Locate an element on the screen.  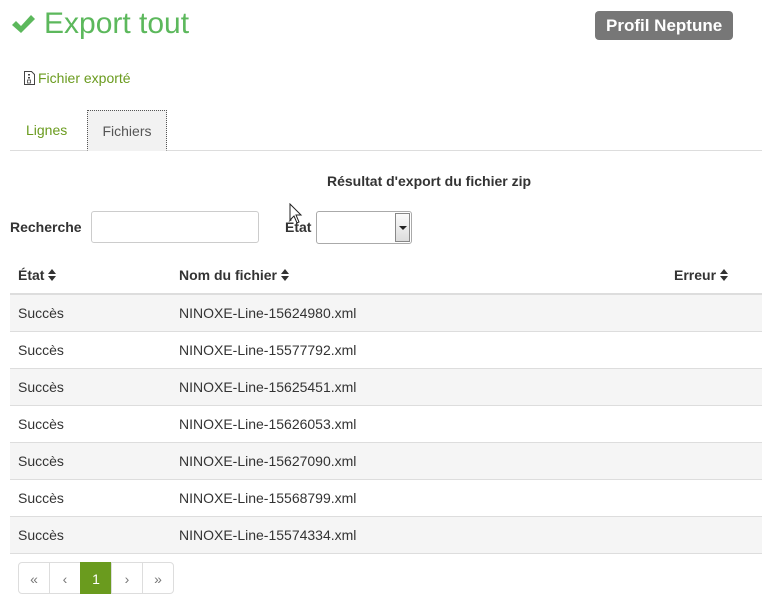
tab-lignes: Lignes is located at coordinates (46, 129).